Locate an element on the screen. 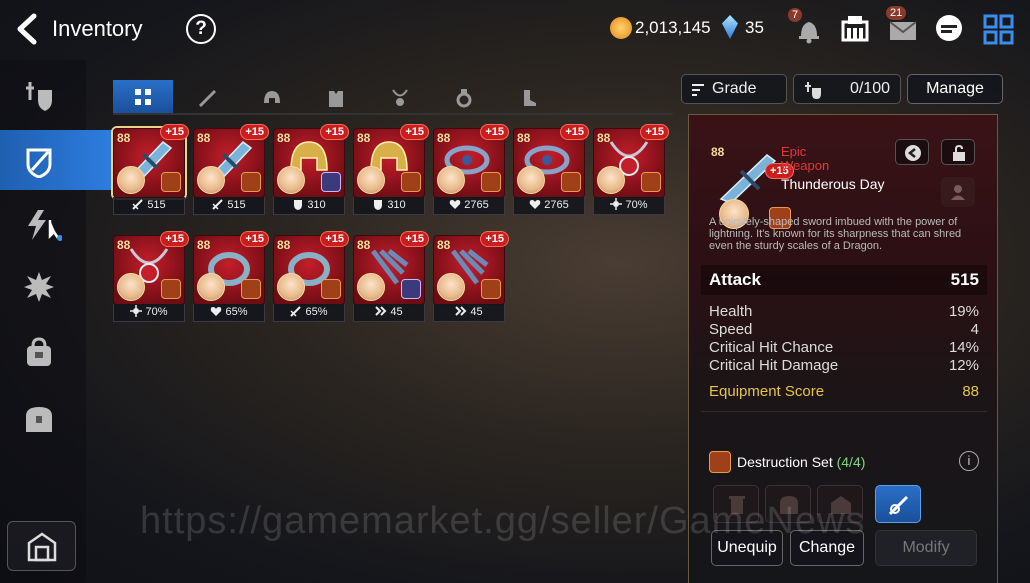  item-name: Thunderous Day is located at coordinates (833, 184).